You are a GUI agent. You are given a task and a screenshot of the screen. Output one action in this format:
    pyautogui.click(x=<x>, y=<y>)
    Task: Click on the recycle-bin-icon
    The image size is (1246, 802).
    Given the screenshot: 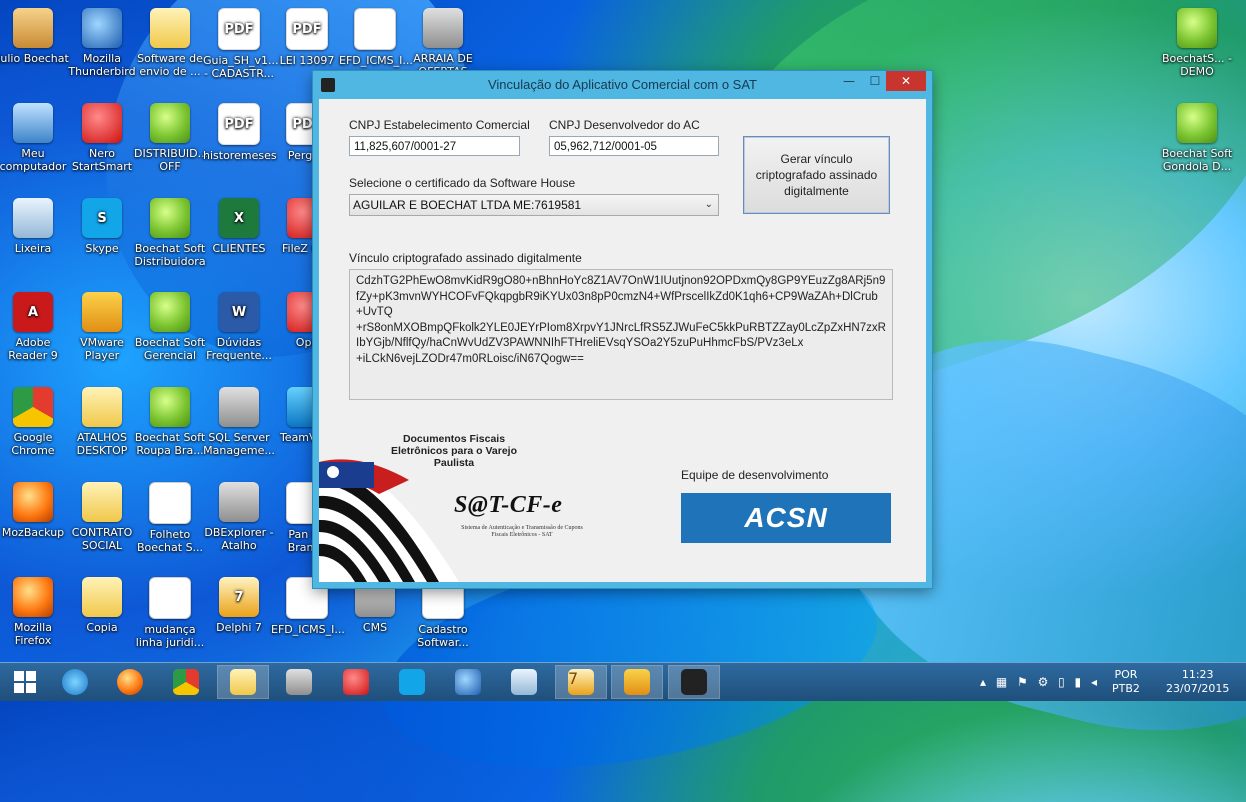 What is the action you would take?
    pyautogui.click(x=33, y=218)
    